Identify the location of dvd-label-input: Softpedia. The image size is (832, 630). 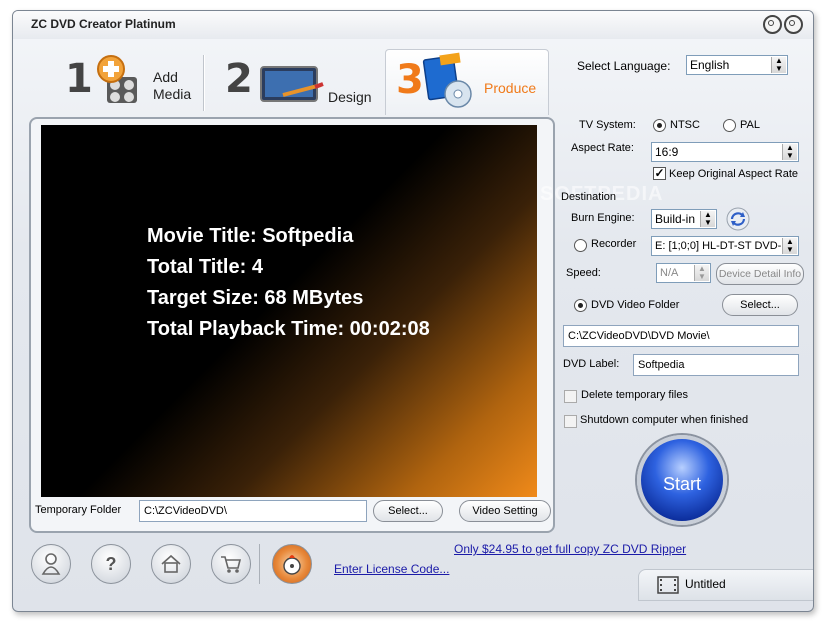
(716, 365).